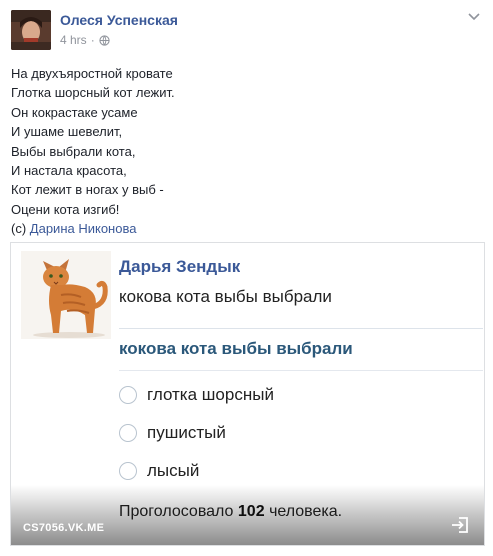 The image size is (493, 556). I want to click on vote-count: Проголосовало 102 человека., so click(230, 512).